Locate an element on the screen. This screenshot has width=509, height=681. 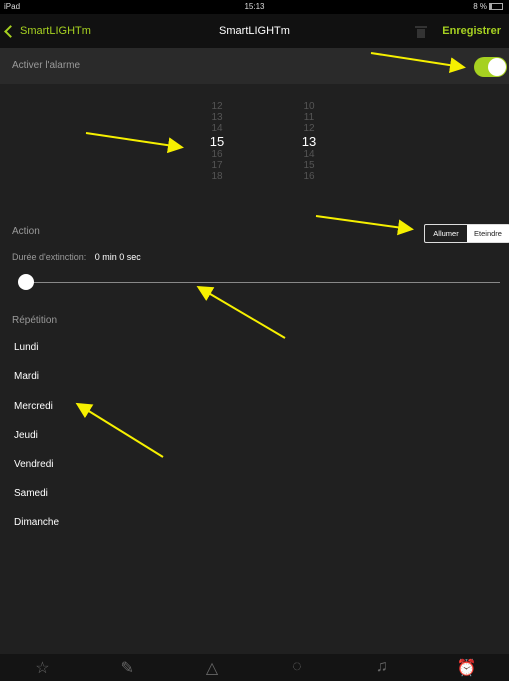
arrow-to-days is located at coordinates (119, 430).